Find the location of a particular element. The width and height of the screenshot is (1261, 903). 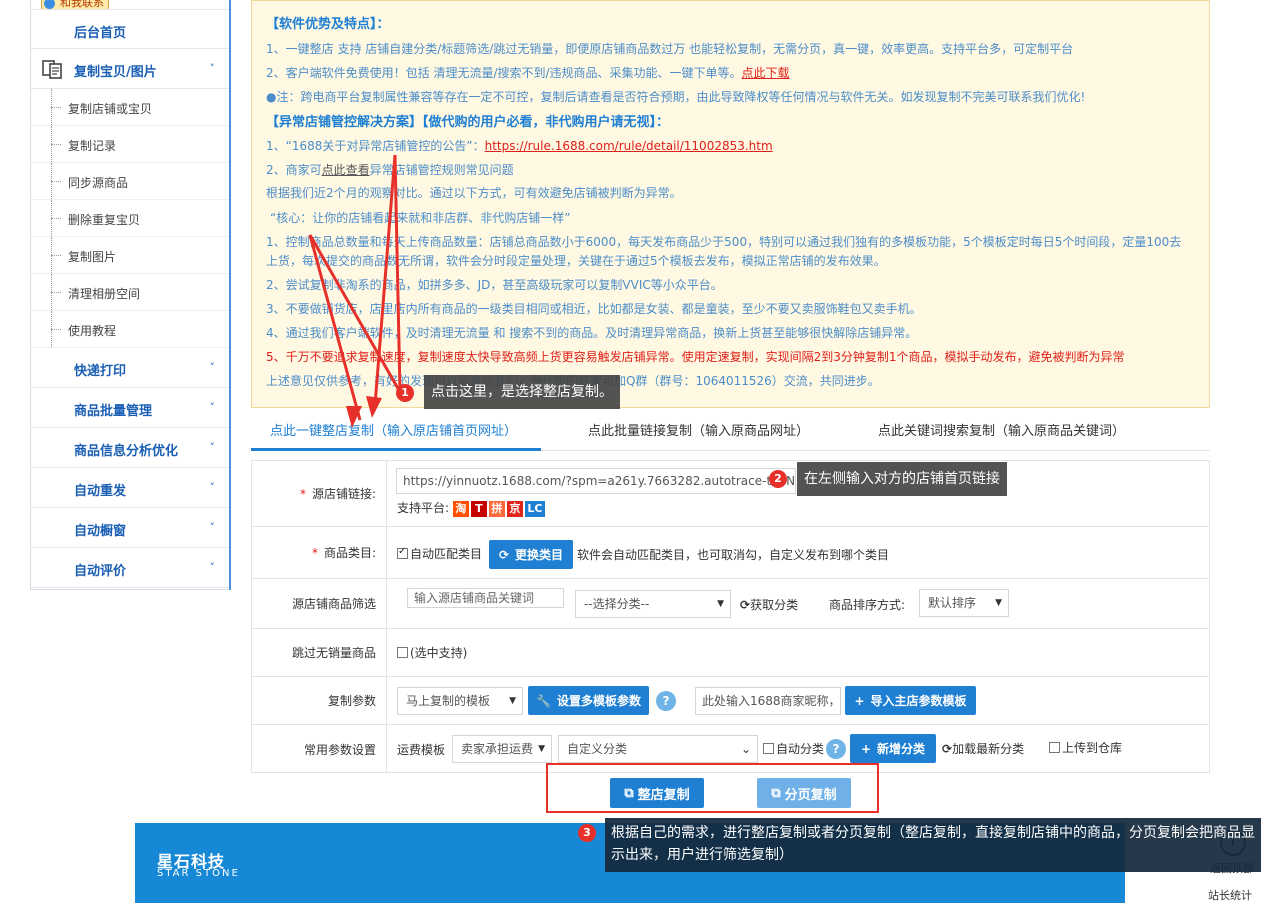

sidebar-subitem-tutorial: 使用教程 is located at coordinates (130, 329).